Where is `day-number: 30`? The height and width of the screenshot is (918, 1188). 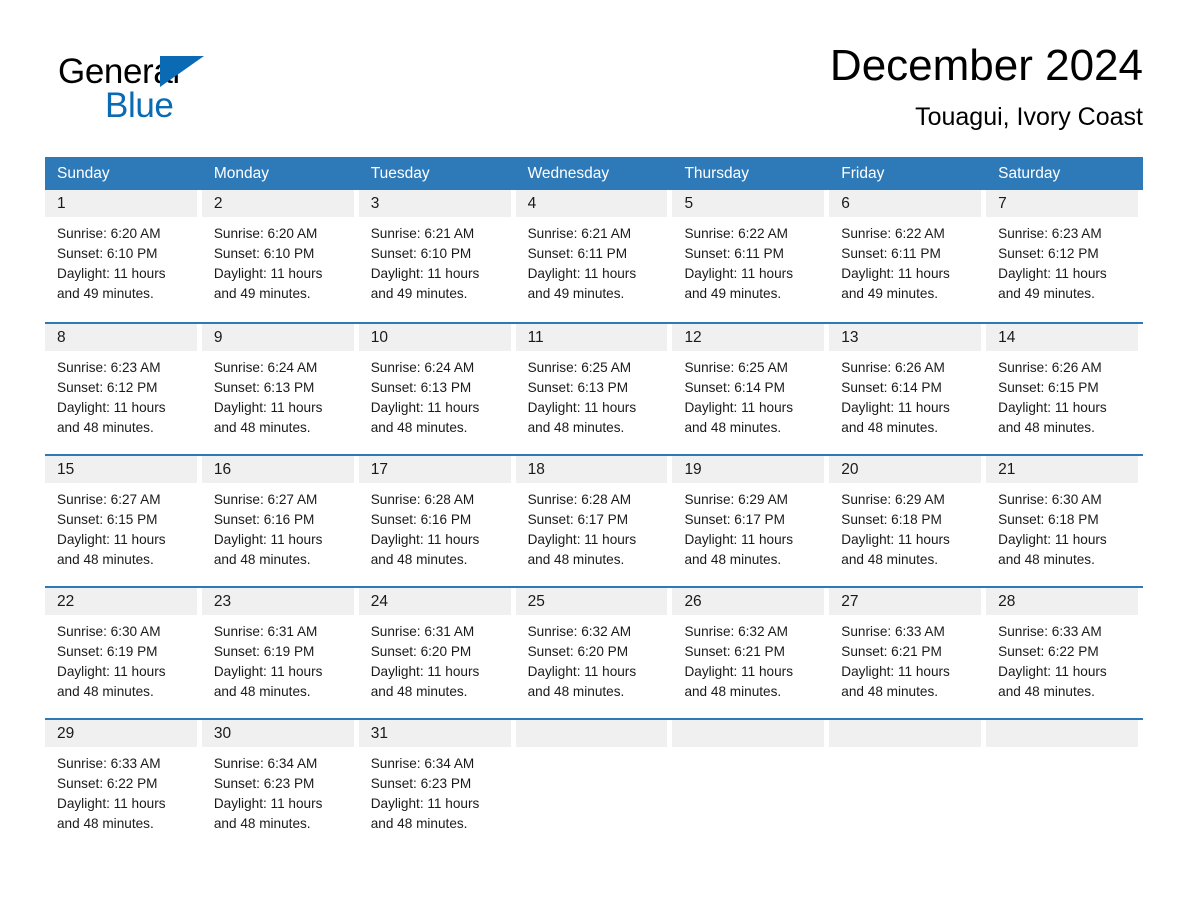 day-number: 30 is located at coordinates (277, 733).